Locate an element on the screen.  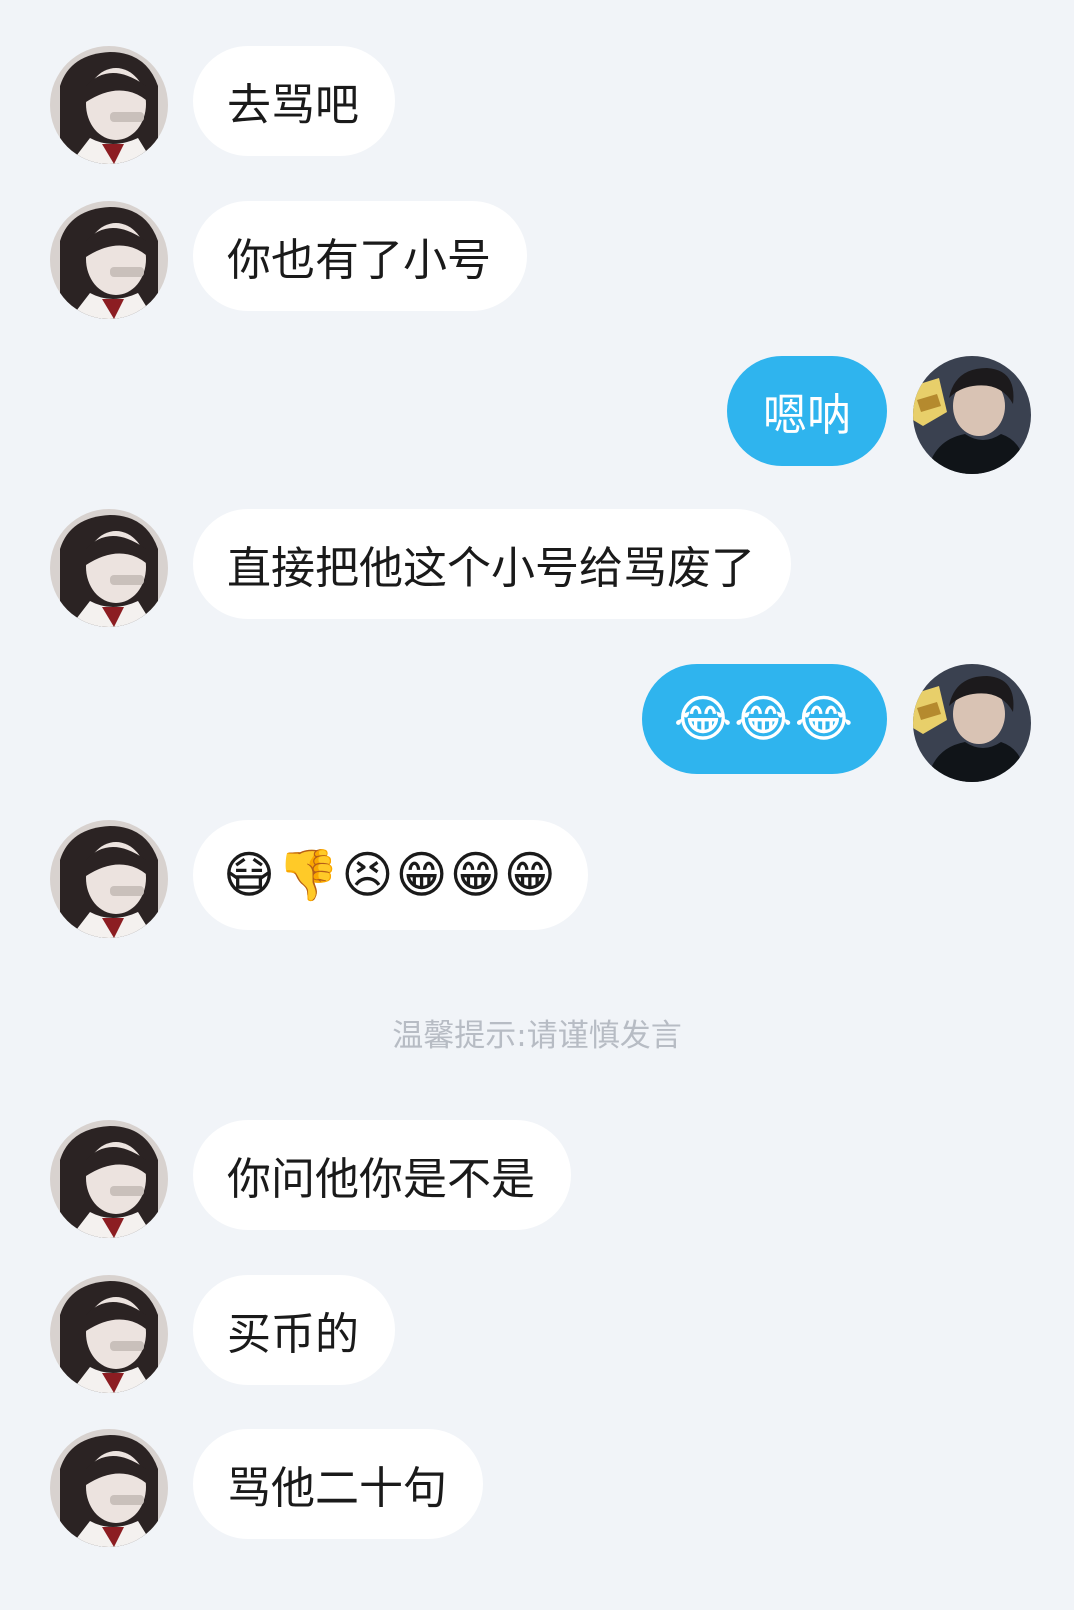
message-text: 你问他你是不是 is located at coordinates (381, 1179).